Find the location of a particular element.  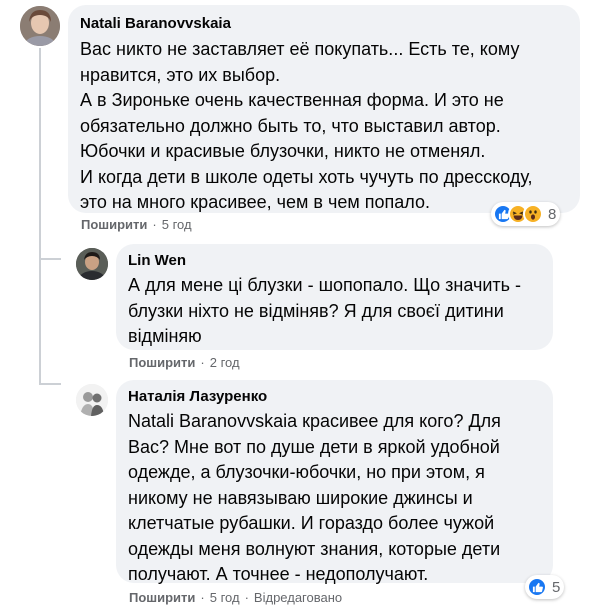

comment-meta: Поширити · 5 год is located at coordinates (136, 225).